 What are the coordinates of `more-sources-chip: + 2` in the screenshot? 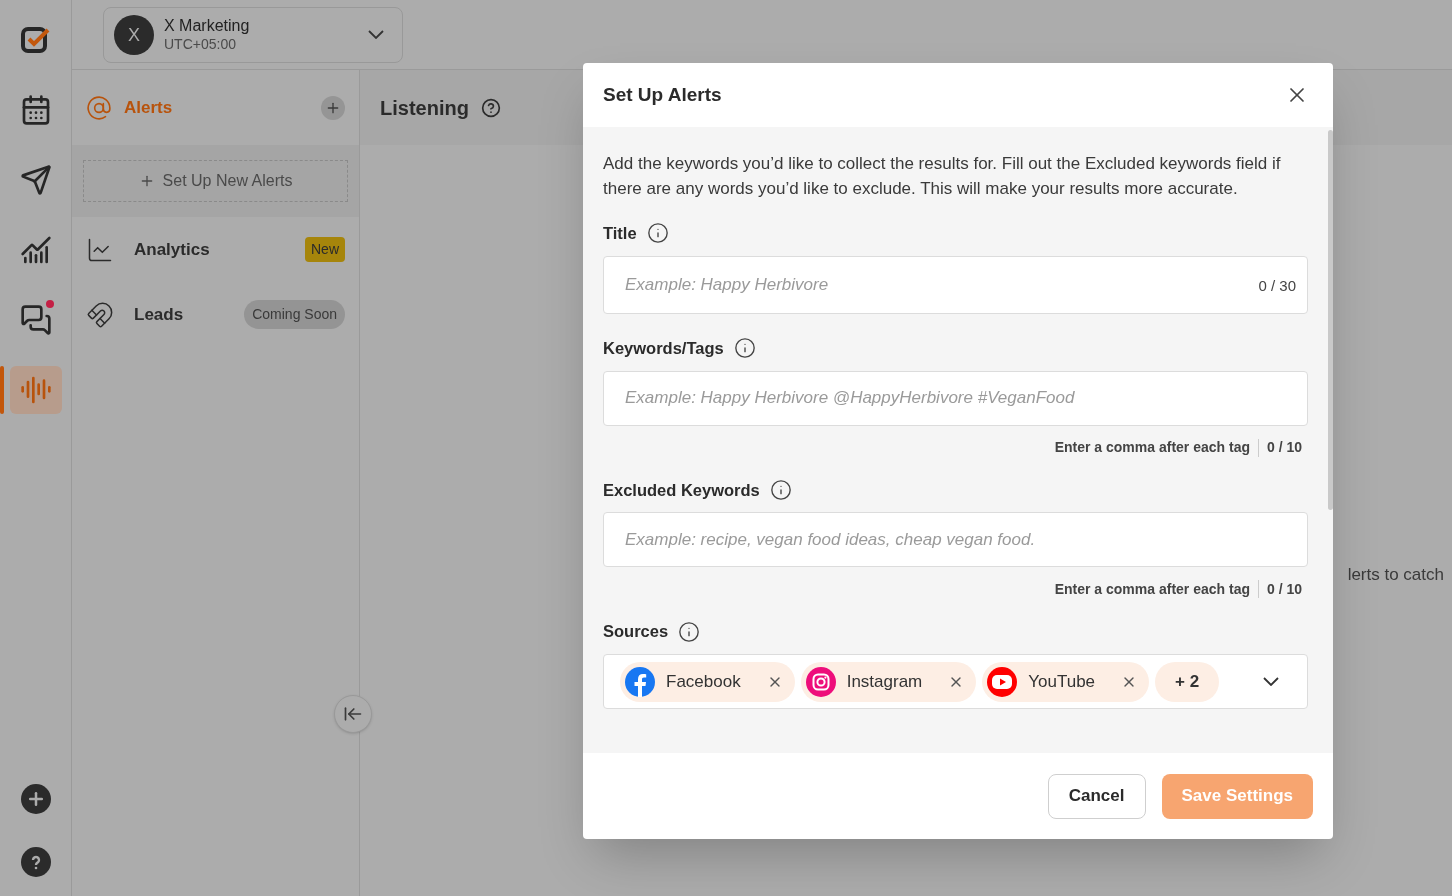 It's located at (1187, 681).